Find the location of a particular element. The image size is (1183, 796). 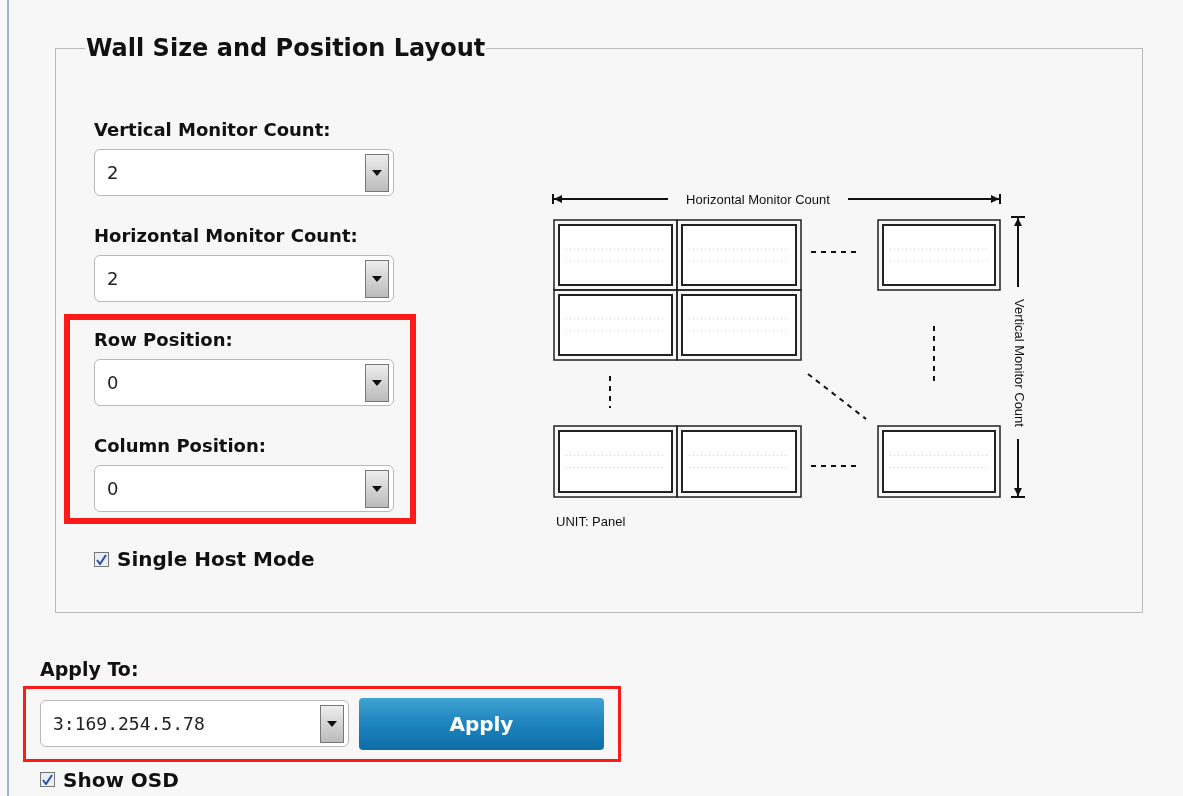

field-label: Row Position: is located at coordinates (164, 340).